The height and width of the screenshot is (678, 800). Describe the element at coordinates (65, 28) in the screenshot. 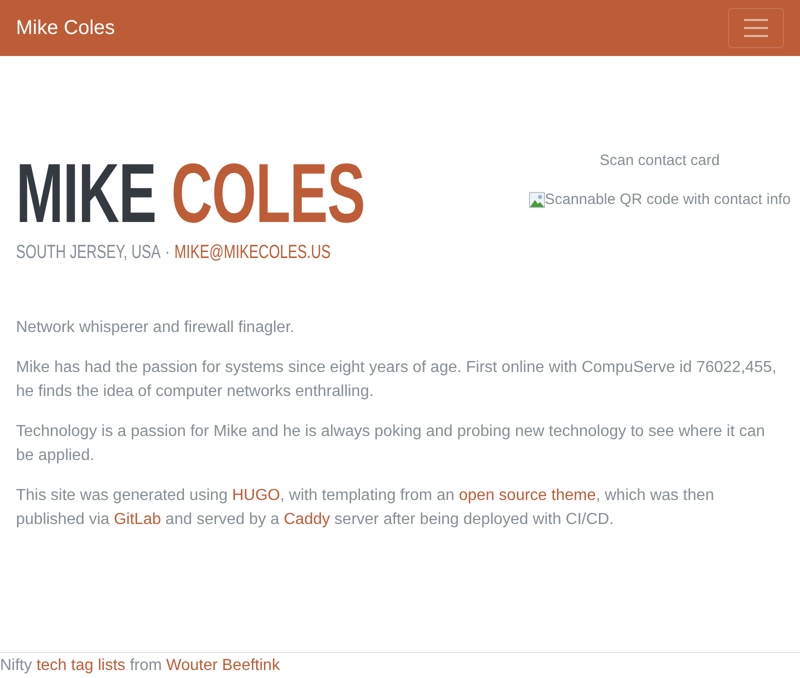

I see `brand-link: Mike Coles` at that location.